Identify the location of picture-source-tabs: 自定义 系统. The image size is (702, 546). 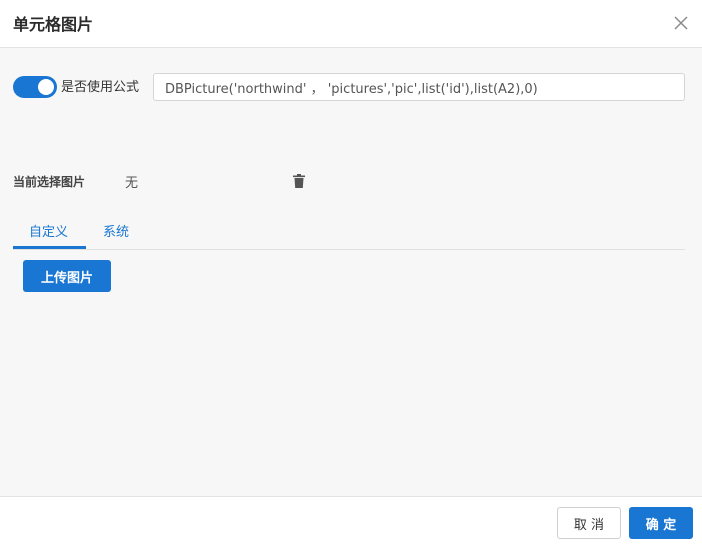
(349, 232).